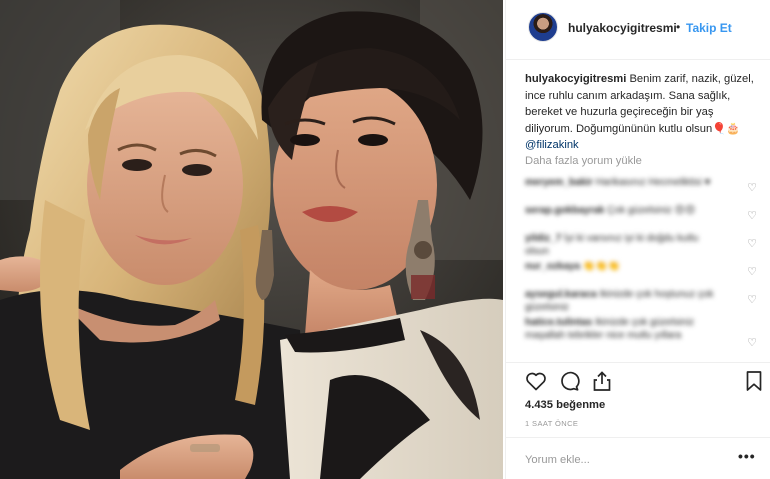 The width and height of the screenshot is (770, 479). What do you see at coordinates (625, 266) in the screenshot?
I see `comment-text: nur_ozkaya 👏👏👏` at bounding box center [625, 266].